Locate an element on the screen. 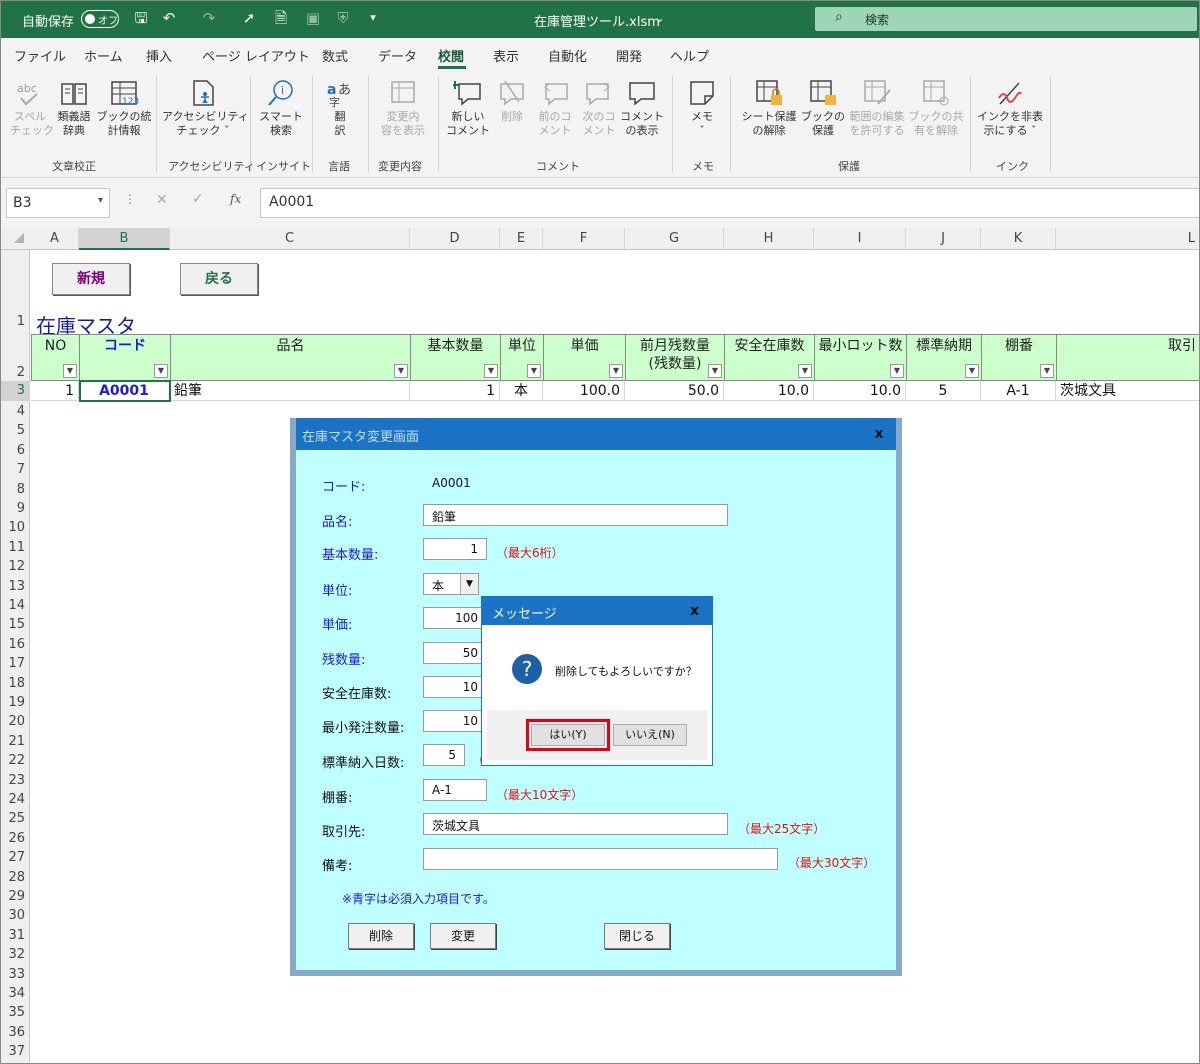 The height and width of the screenshot is (1064, 1200). select-pointer-icon: ➚ is located at coordinates (249, 18).